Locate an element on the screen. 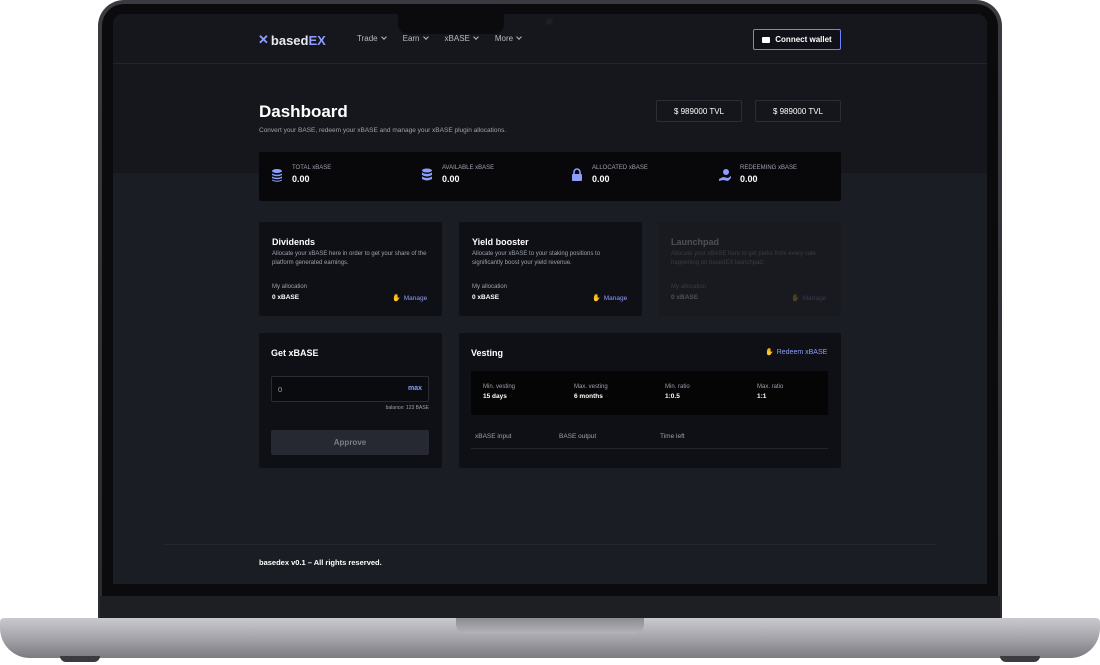 This screenshot has height=665, width=1100. x-logo-icon: ✕ is located at coordinates (263, 39).